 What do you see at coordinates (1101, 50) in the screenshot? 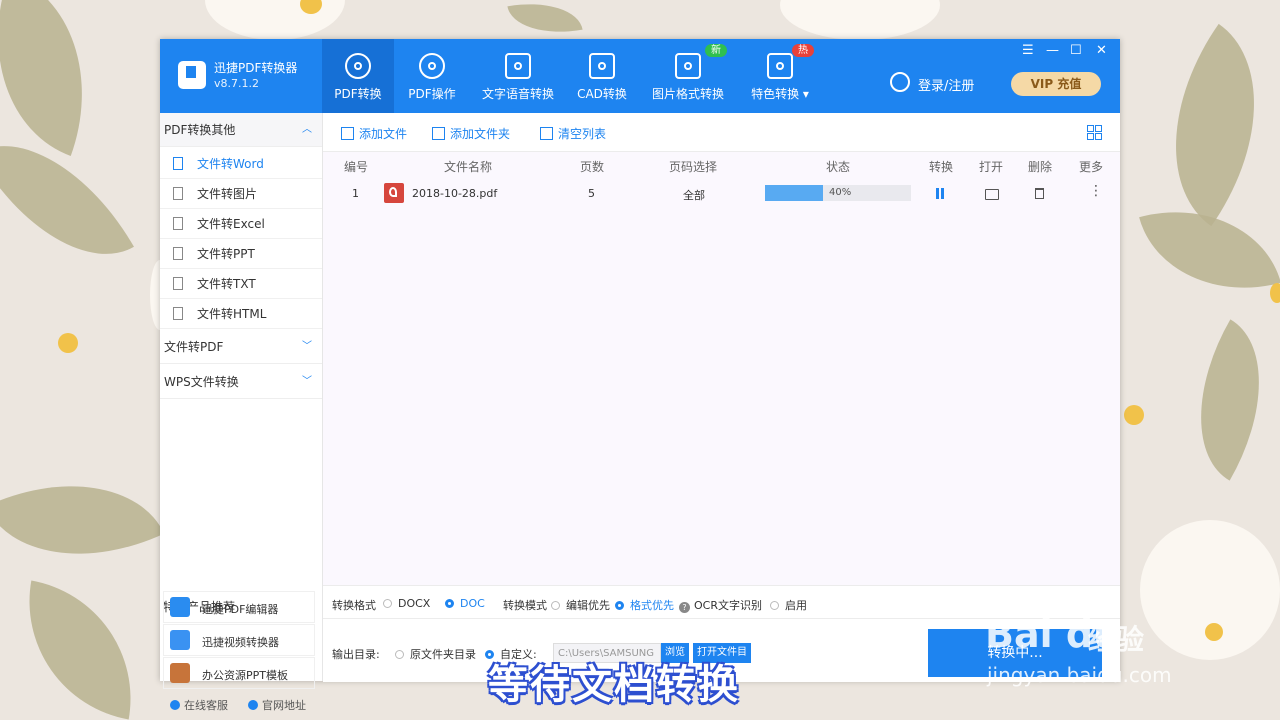
I see `close-icon: ✕` at bounding box center [1101, 50].